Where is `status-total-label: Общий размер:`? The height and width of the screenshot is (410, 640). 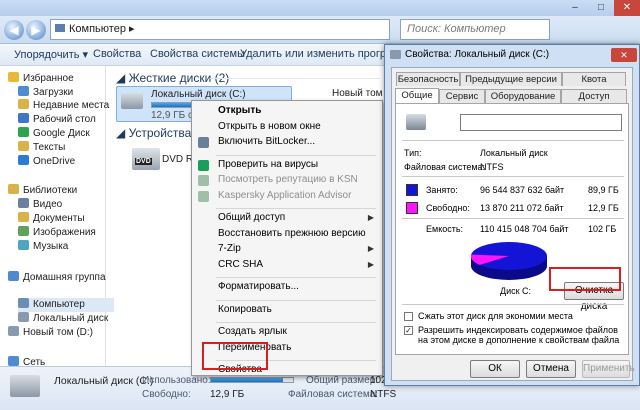 status-total-label: Общий размер: is located at coordinates (342, 380).